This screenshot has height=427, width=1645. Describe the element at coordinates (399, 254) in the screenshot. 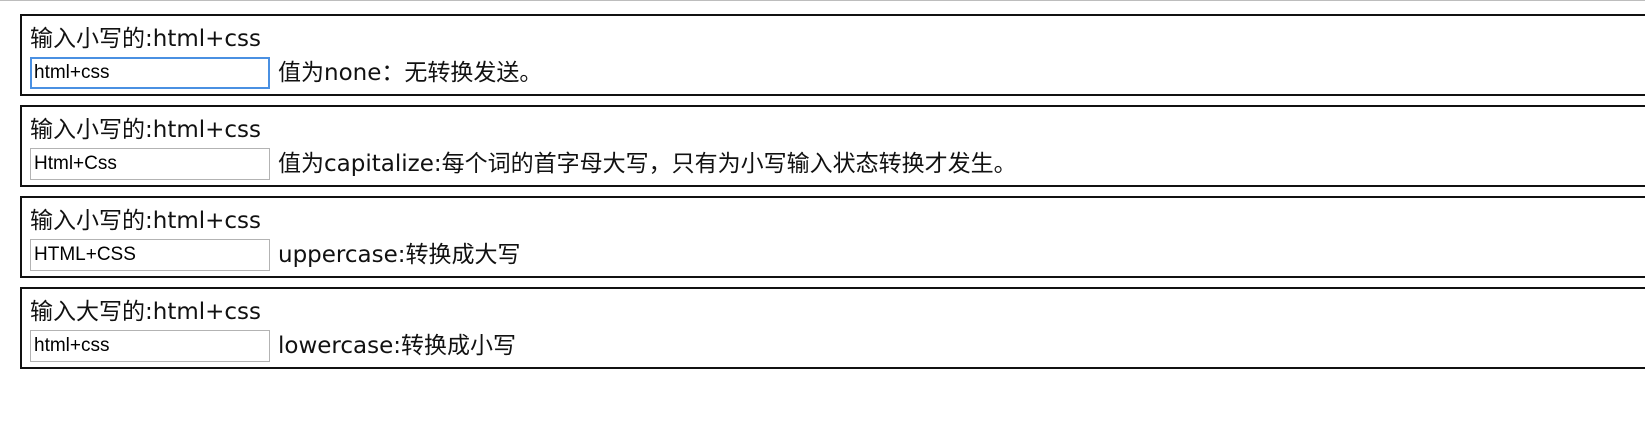

I see `demo-description: uppercase:转换成大写` at that location.